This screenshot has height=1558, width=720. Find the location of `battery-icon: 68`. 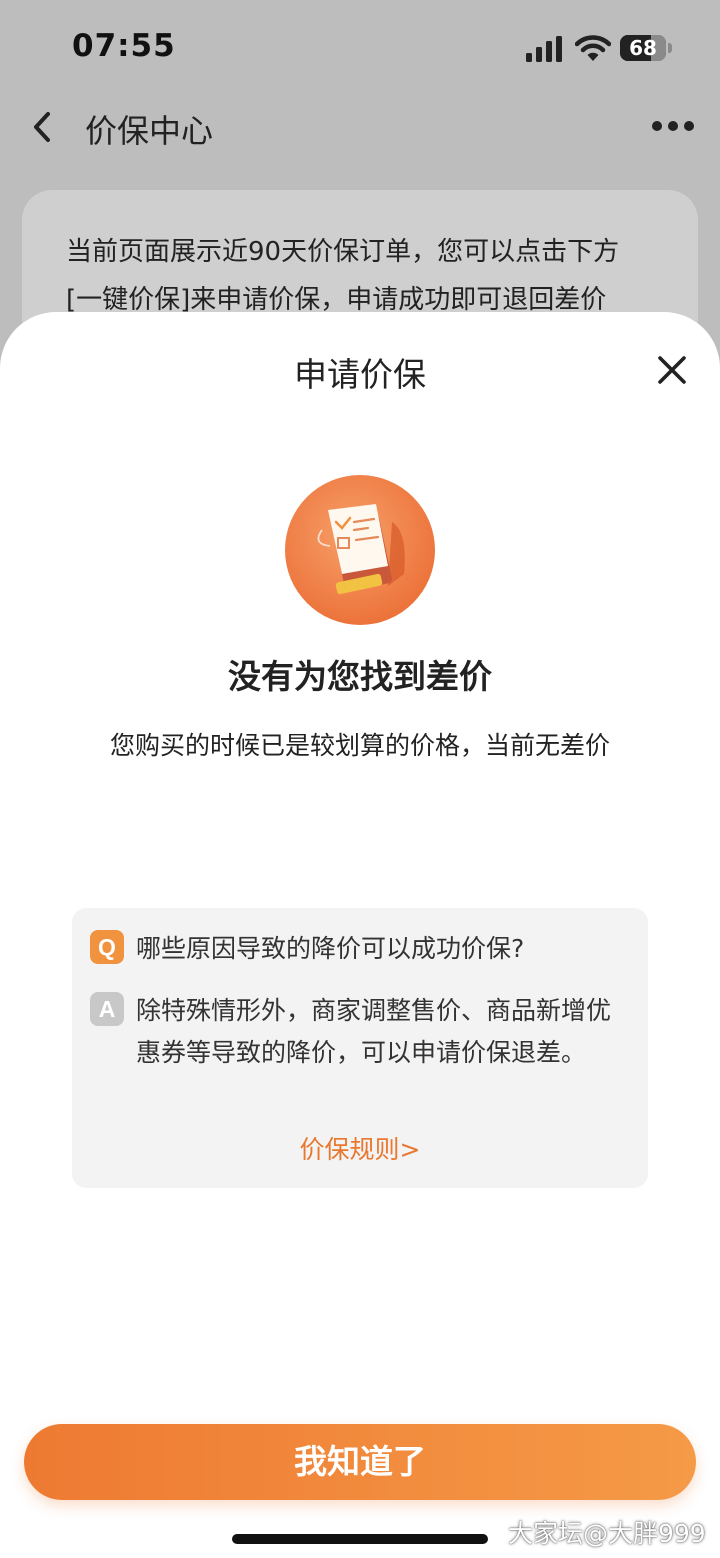

battery-icon: 68 is located at coordinates (646, 48).